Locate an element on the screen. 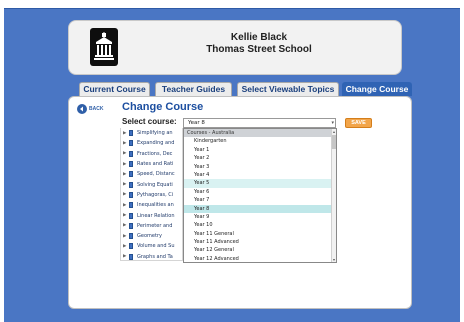 The height and width of the screenshot is (322, 464). dropdown-option: Year 11 Advanced is located at coordinates (260, 242).